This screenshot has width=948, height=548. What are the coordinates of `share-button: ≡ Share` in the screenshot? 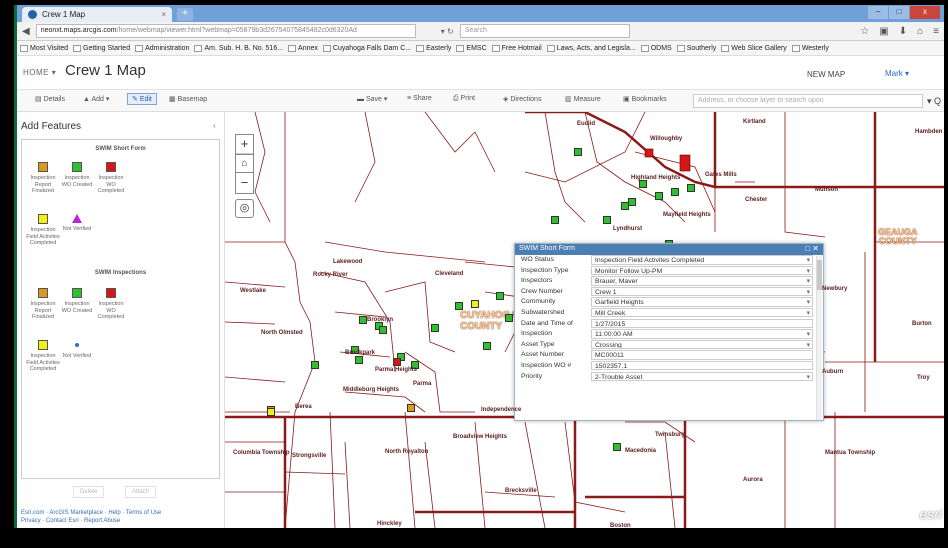 It's located at (419, 98).